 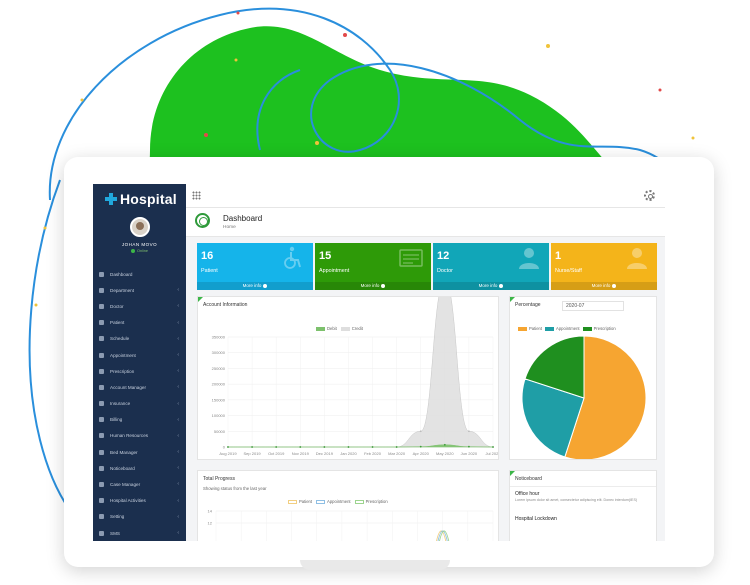 I want to click on x-tick-label: Dec 2019, so click(x=325, y=453).